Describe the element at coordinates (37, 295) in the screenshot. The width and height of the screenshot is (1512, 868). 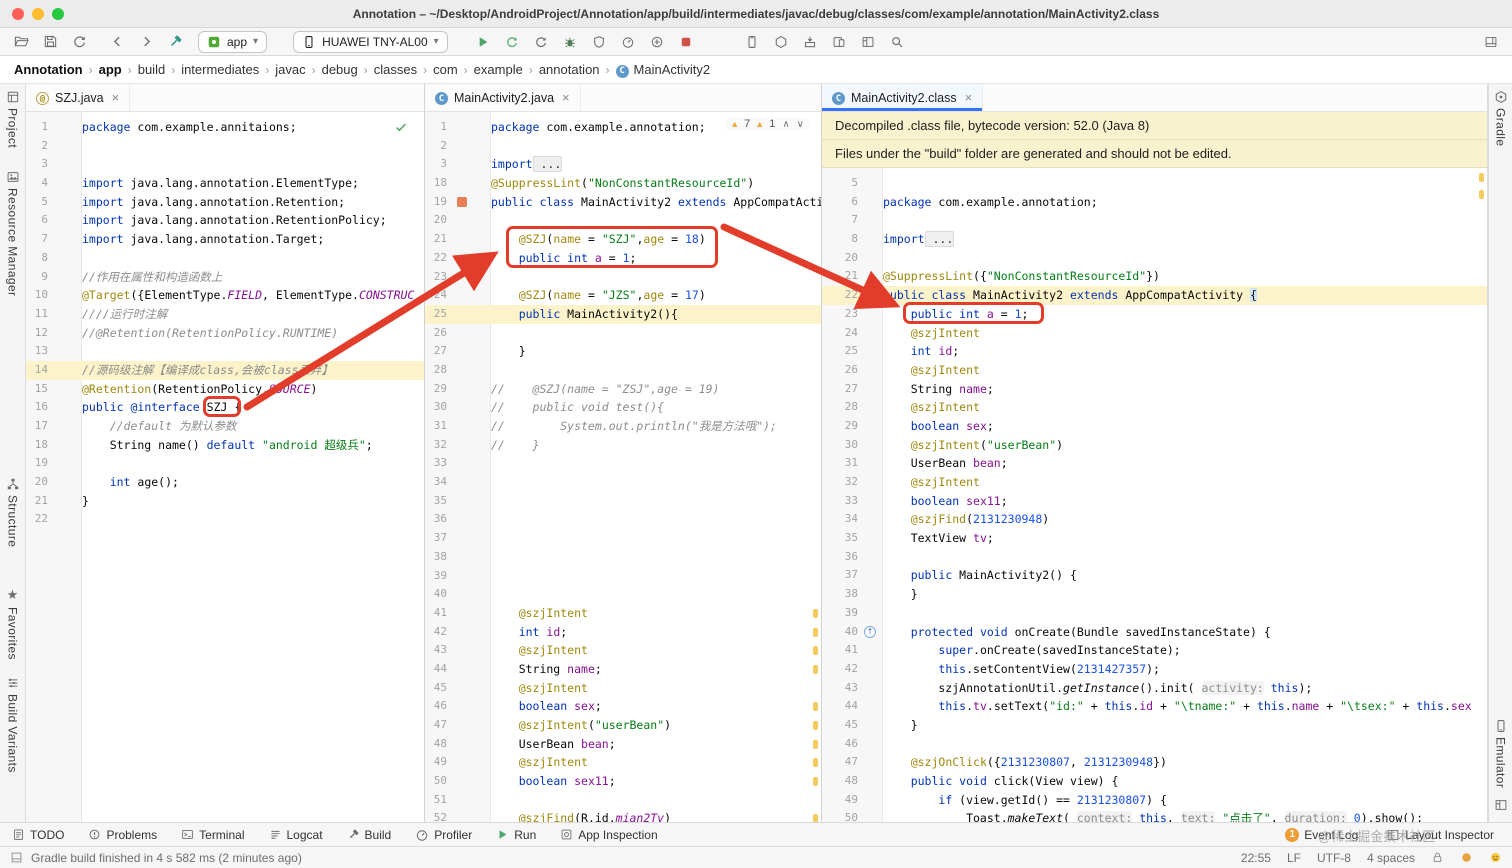
I see `line-number: 10` at that location.